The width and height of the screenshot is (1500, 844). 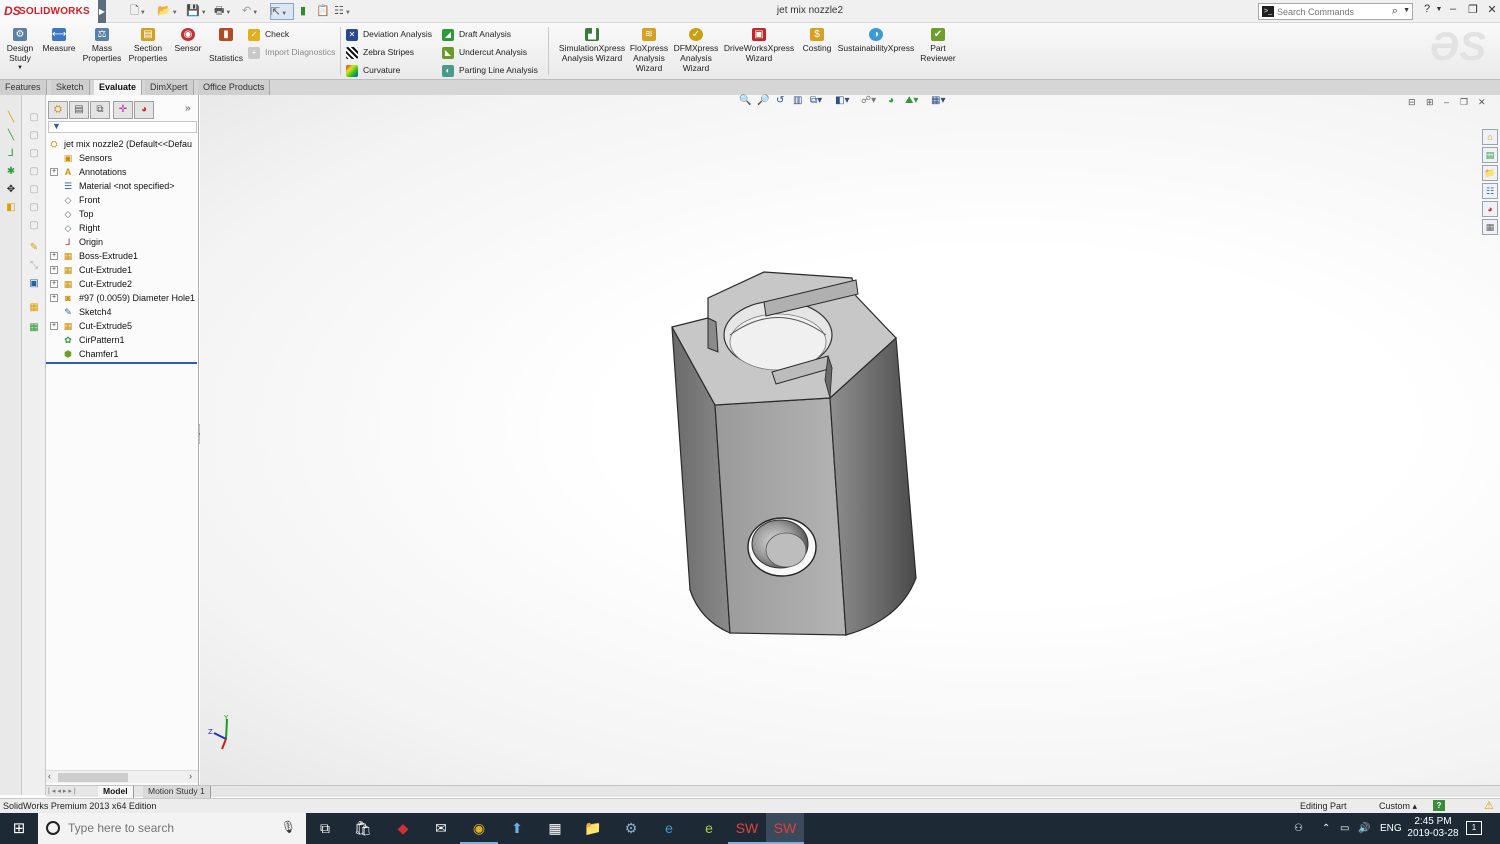 I want to click on move-tool-icon: ✥, so click(x=11, y=189).